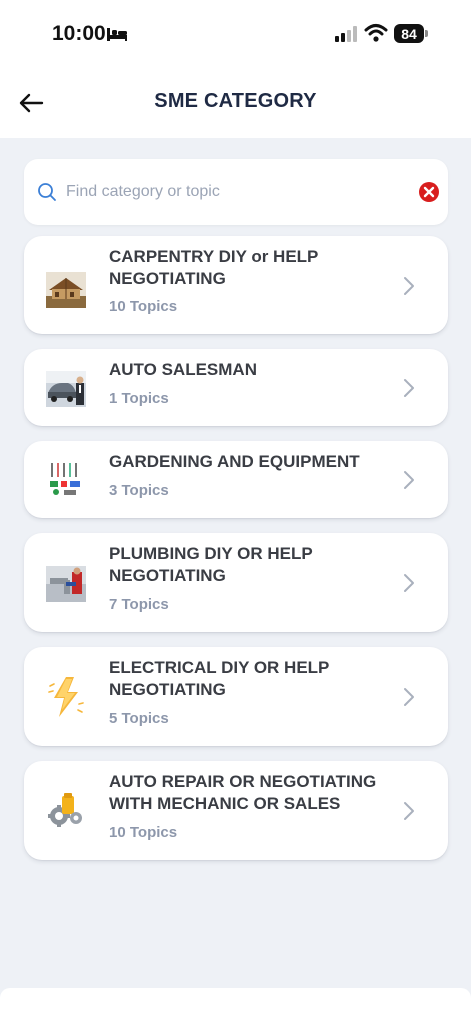 This screenshot has height=1024, width=471. What do you see at coordinates (66, 290) in the screenshot?
I see `house-construction-icon` at bounding box center [66, 290].